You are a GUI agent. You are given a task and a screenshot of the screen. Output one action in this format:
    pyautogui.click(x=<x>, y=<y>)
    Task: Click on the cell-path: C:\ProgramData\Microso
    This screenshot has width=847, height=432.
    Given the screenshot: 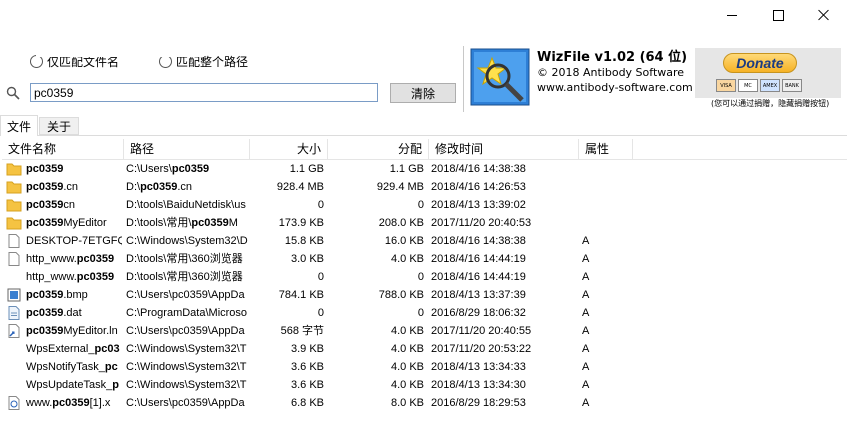 What is the action you would take?
    pyautogui.click(x=187, y=313)
    